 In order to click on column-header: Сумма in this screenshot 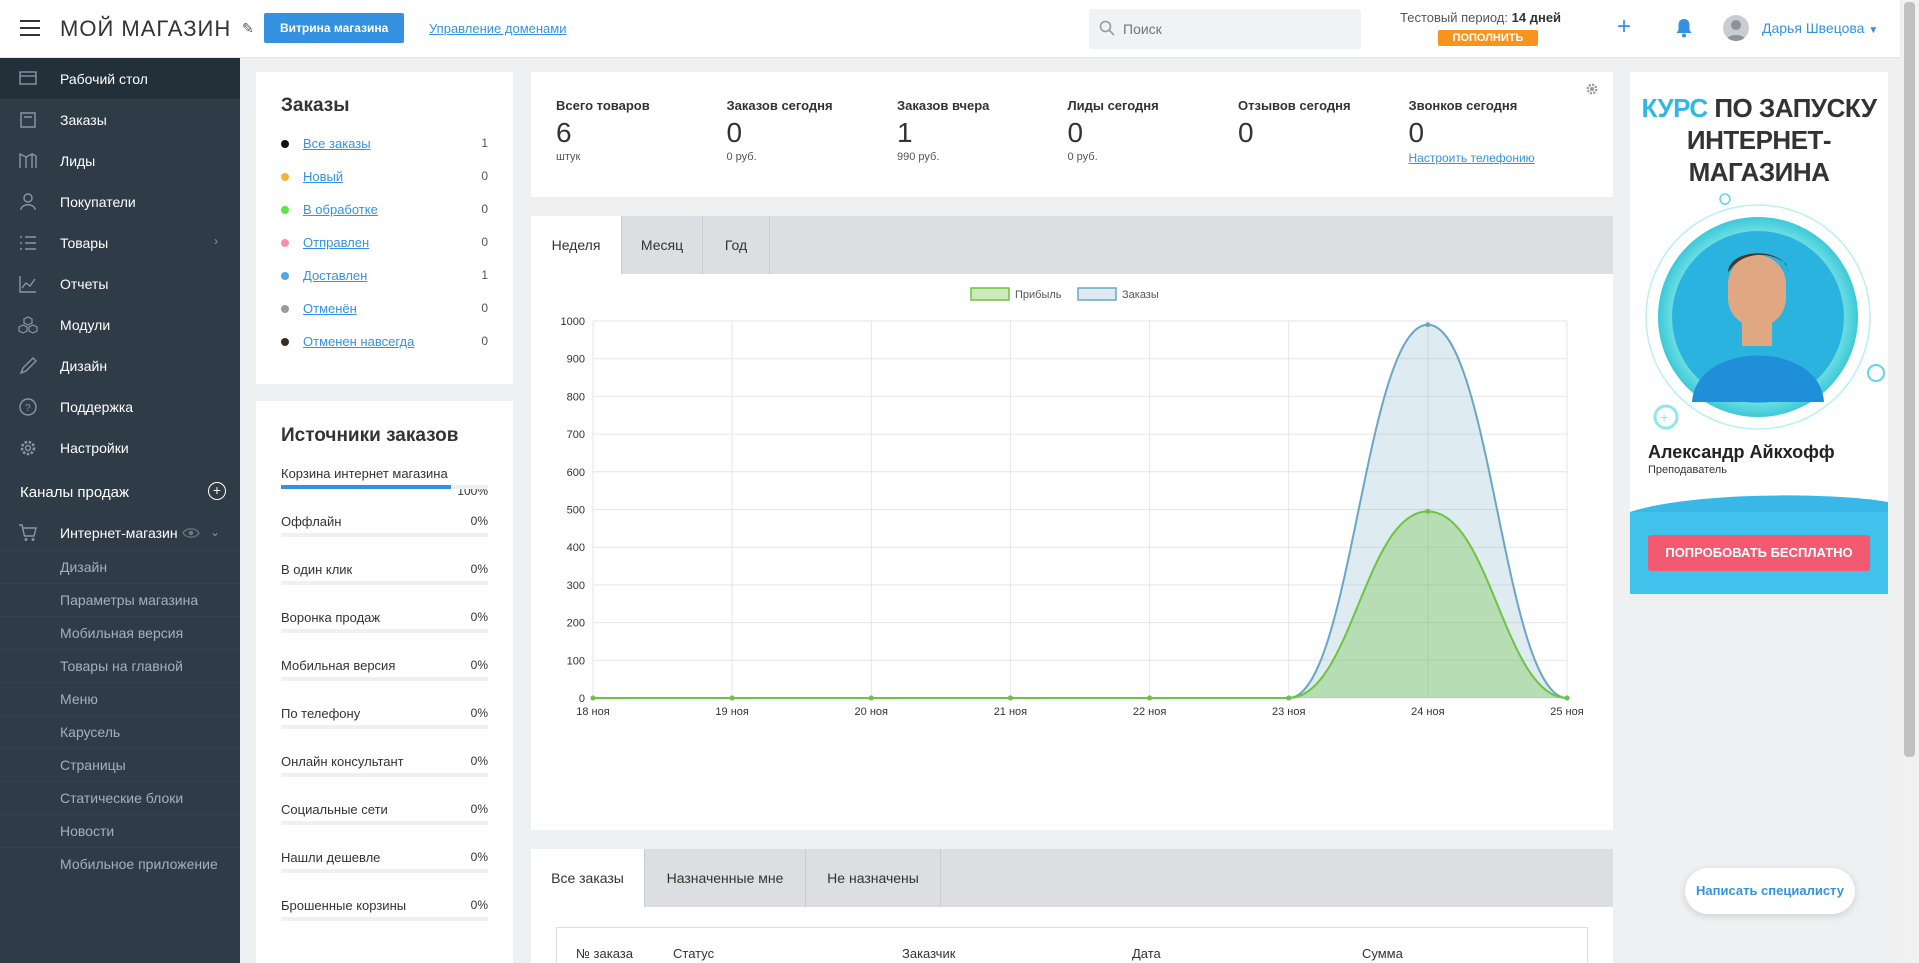, I will do `click(1382, 953)`.